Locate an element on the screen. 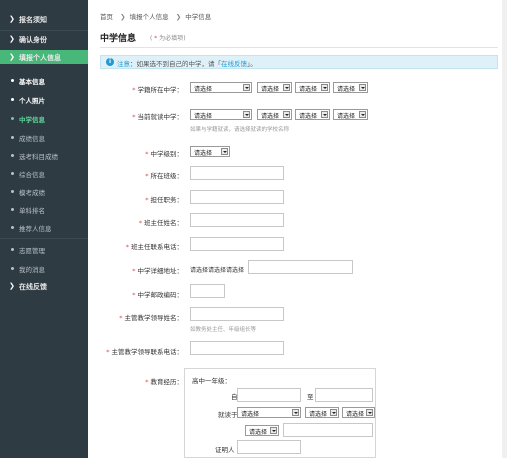  teacher-name-label: * 班主任姓名： is located at coordinates (161, 222).